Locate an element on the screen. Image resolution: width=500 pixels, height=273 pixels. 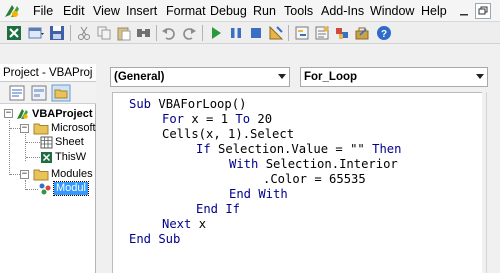
minimize-icon is located at coordinates (464, 11).